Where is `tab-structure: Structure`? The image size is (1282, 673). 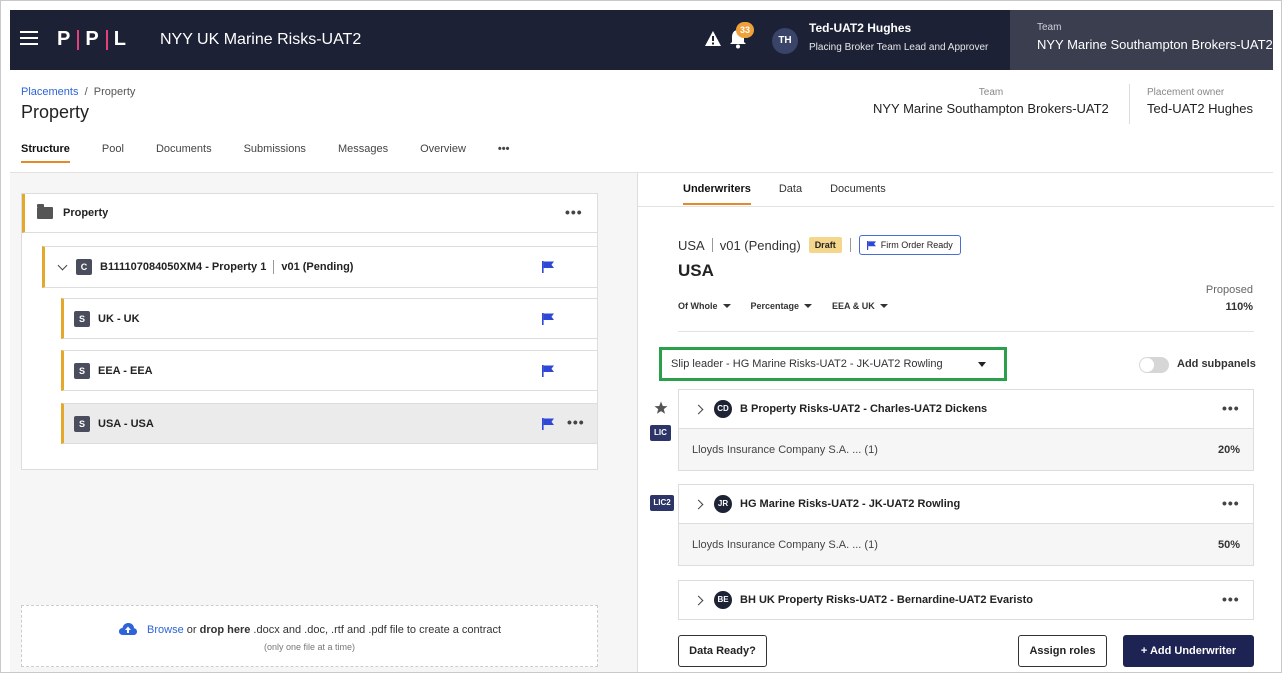 tab-structure: Structure is located at coordinates (45, 153).